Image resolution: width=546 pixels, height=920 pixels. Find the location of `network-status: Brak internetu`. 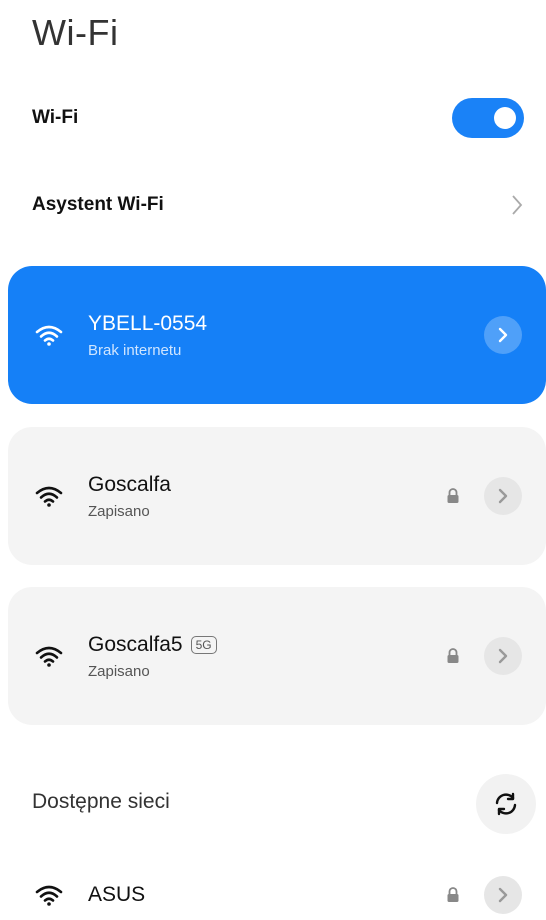

network-status: Brak internetu is located at coordinates (135, 350).